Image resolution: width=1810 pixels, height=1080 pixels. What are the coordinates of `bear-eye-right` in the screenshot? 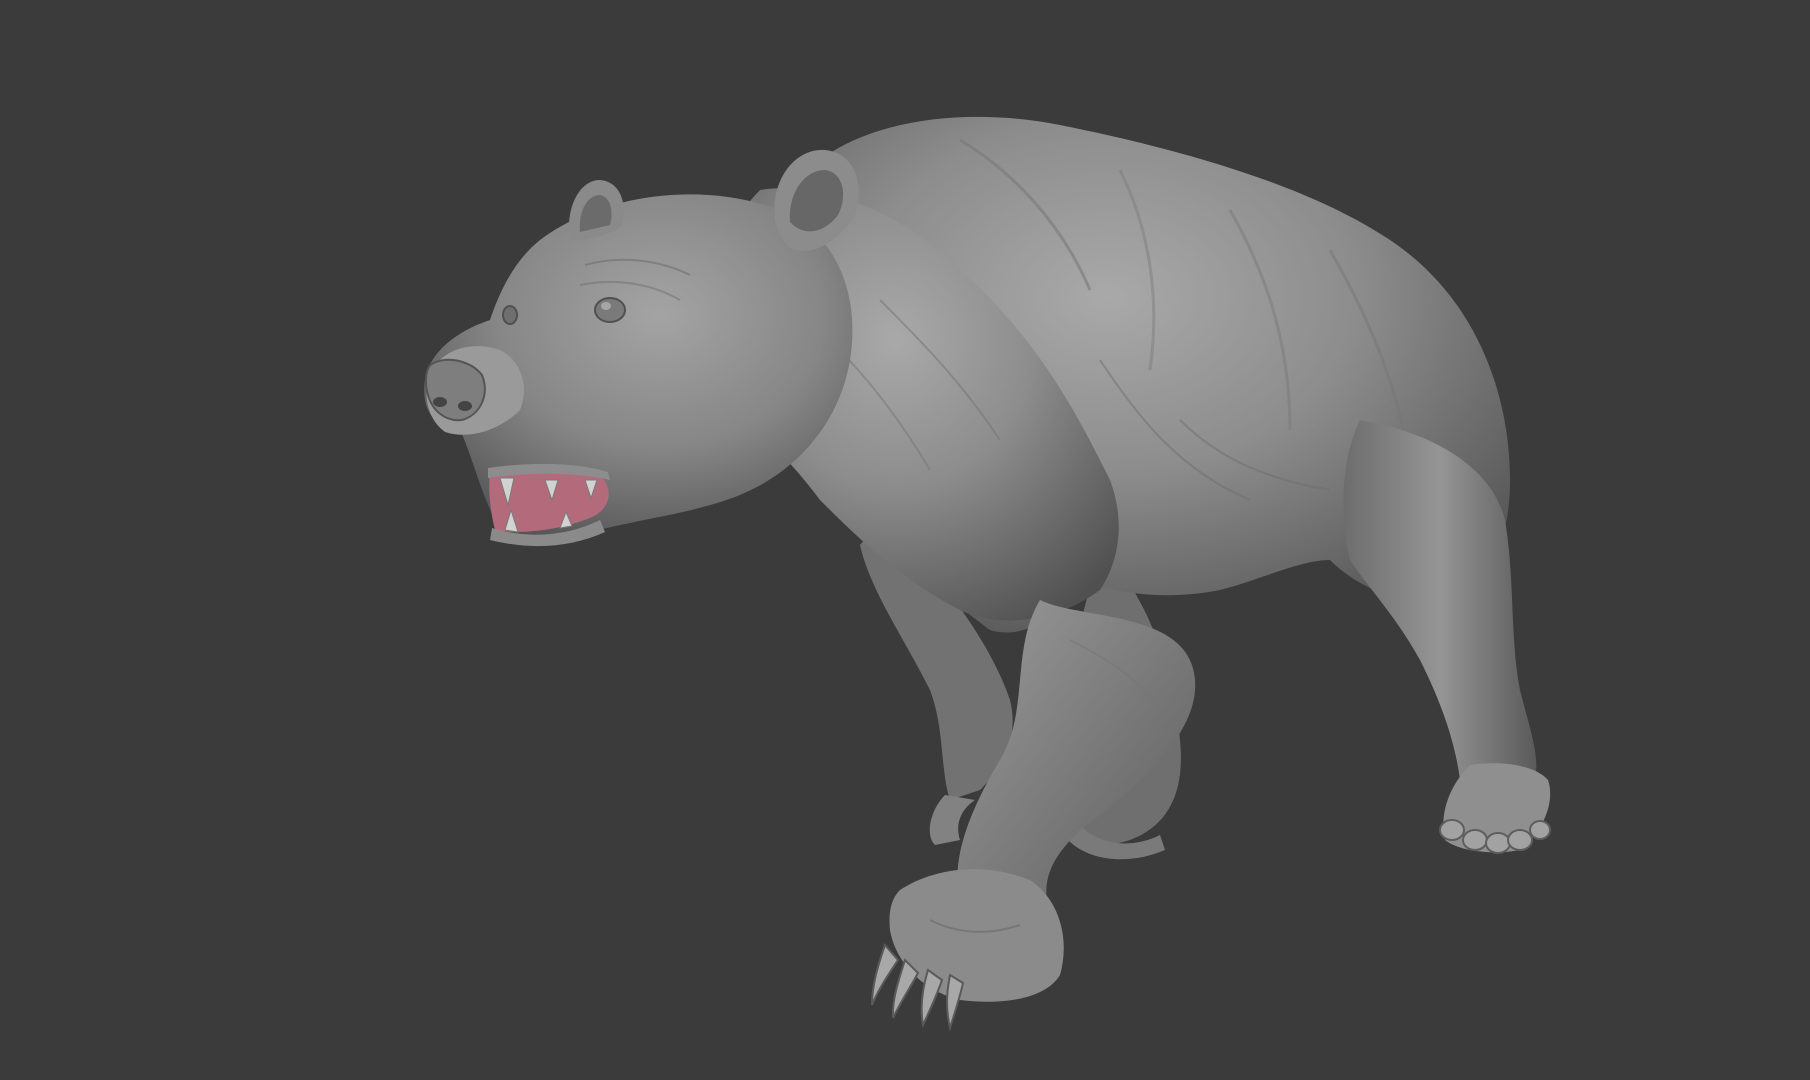 It's located at (610, 310).